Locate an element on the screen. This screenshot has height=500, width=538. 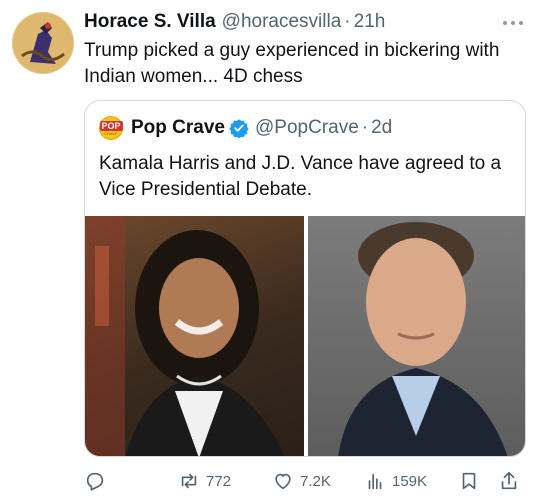
bookmark-button is located at coordinates (469, 481).